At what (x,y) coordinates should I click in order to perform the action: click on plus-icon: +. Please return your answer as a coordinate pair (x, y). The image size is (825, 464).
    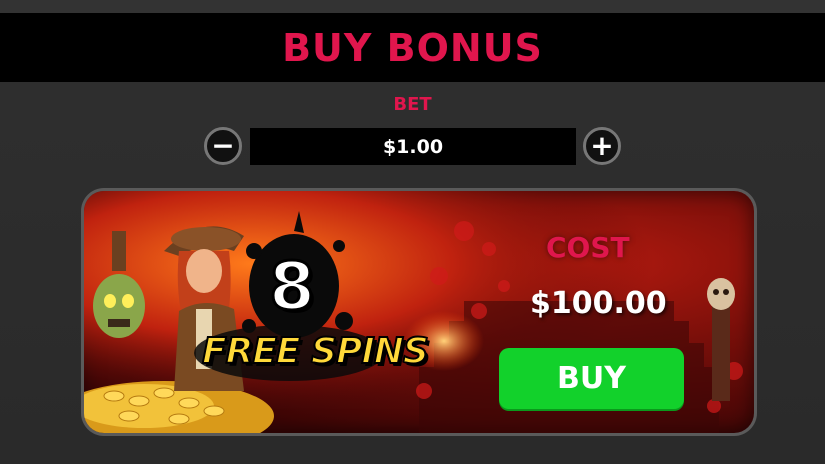
    Looking at the image, I should click on (602, 145).